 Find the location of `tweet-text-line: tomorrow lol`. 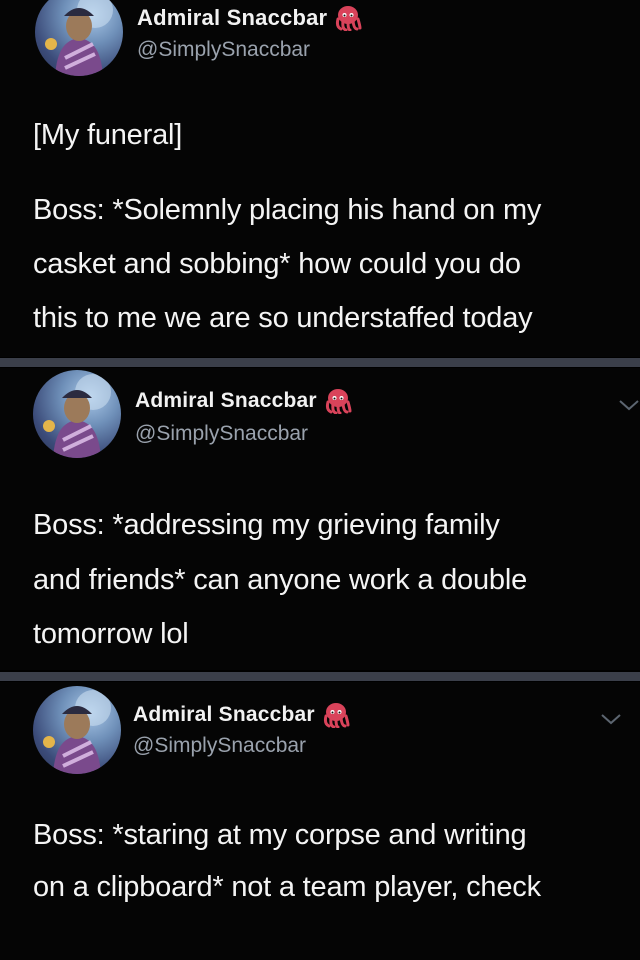

tweet-text-line: tomorrow lol is located at coordinates (111, 634).